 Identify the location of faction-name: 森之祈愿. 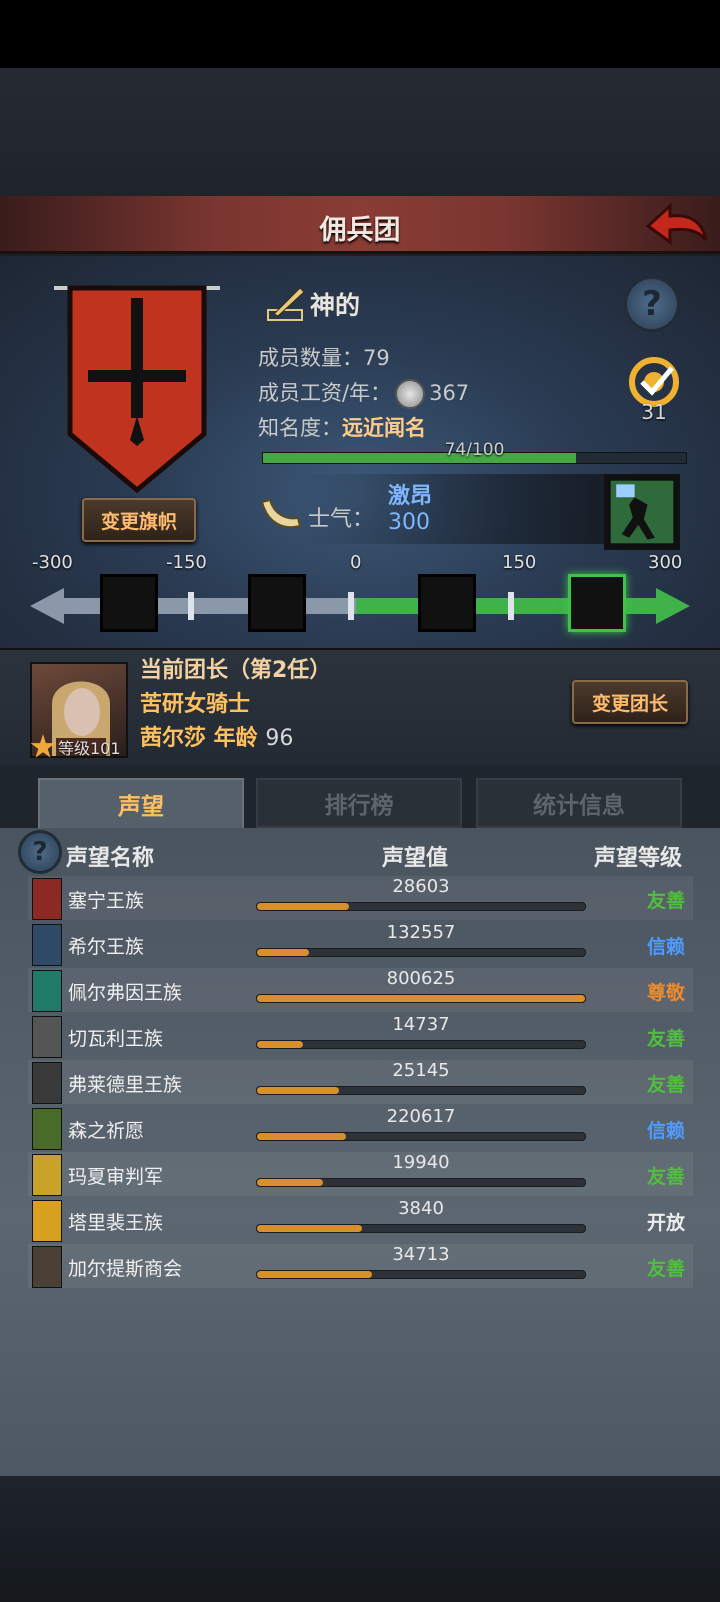
(106, 1131).